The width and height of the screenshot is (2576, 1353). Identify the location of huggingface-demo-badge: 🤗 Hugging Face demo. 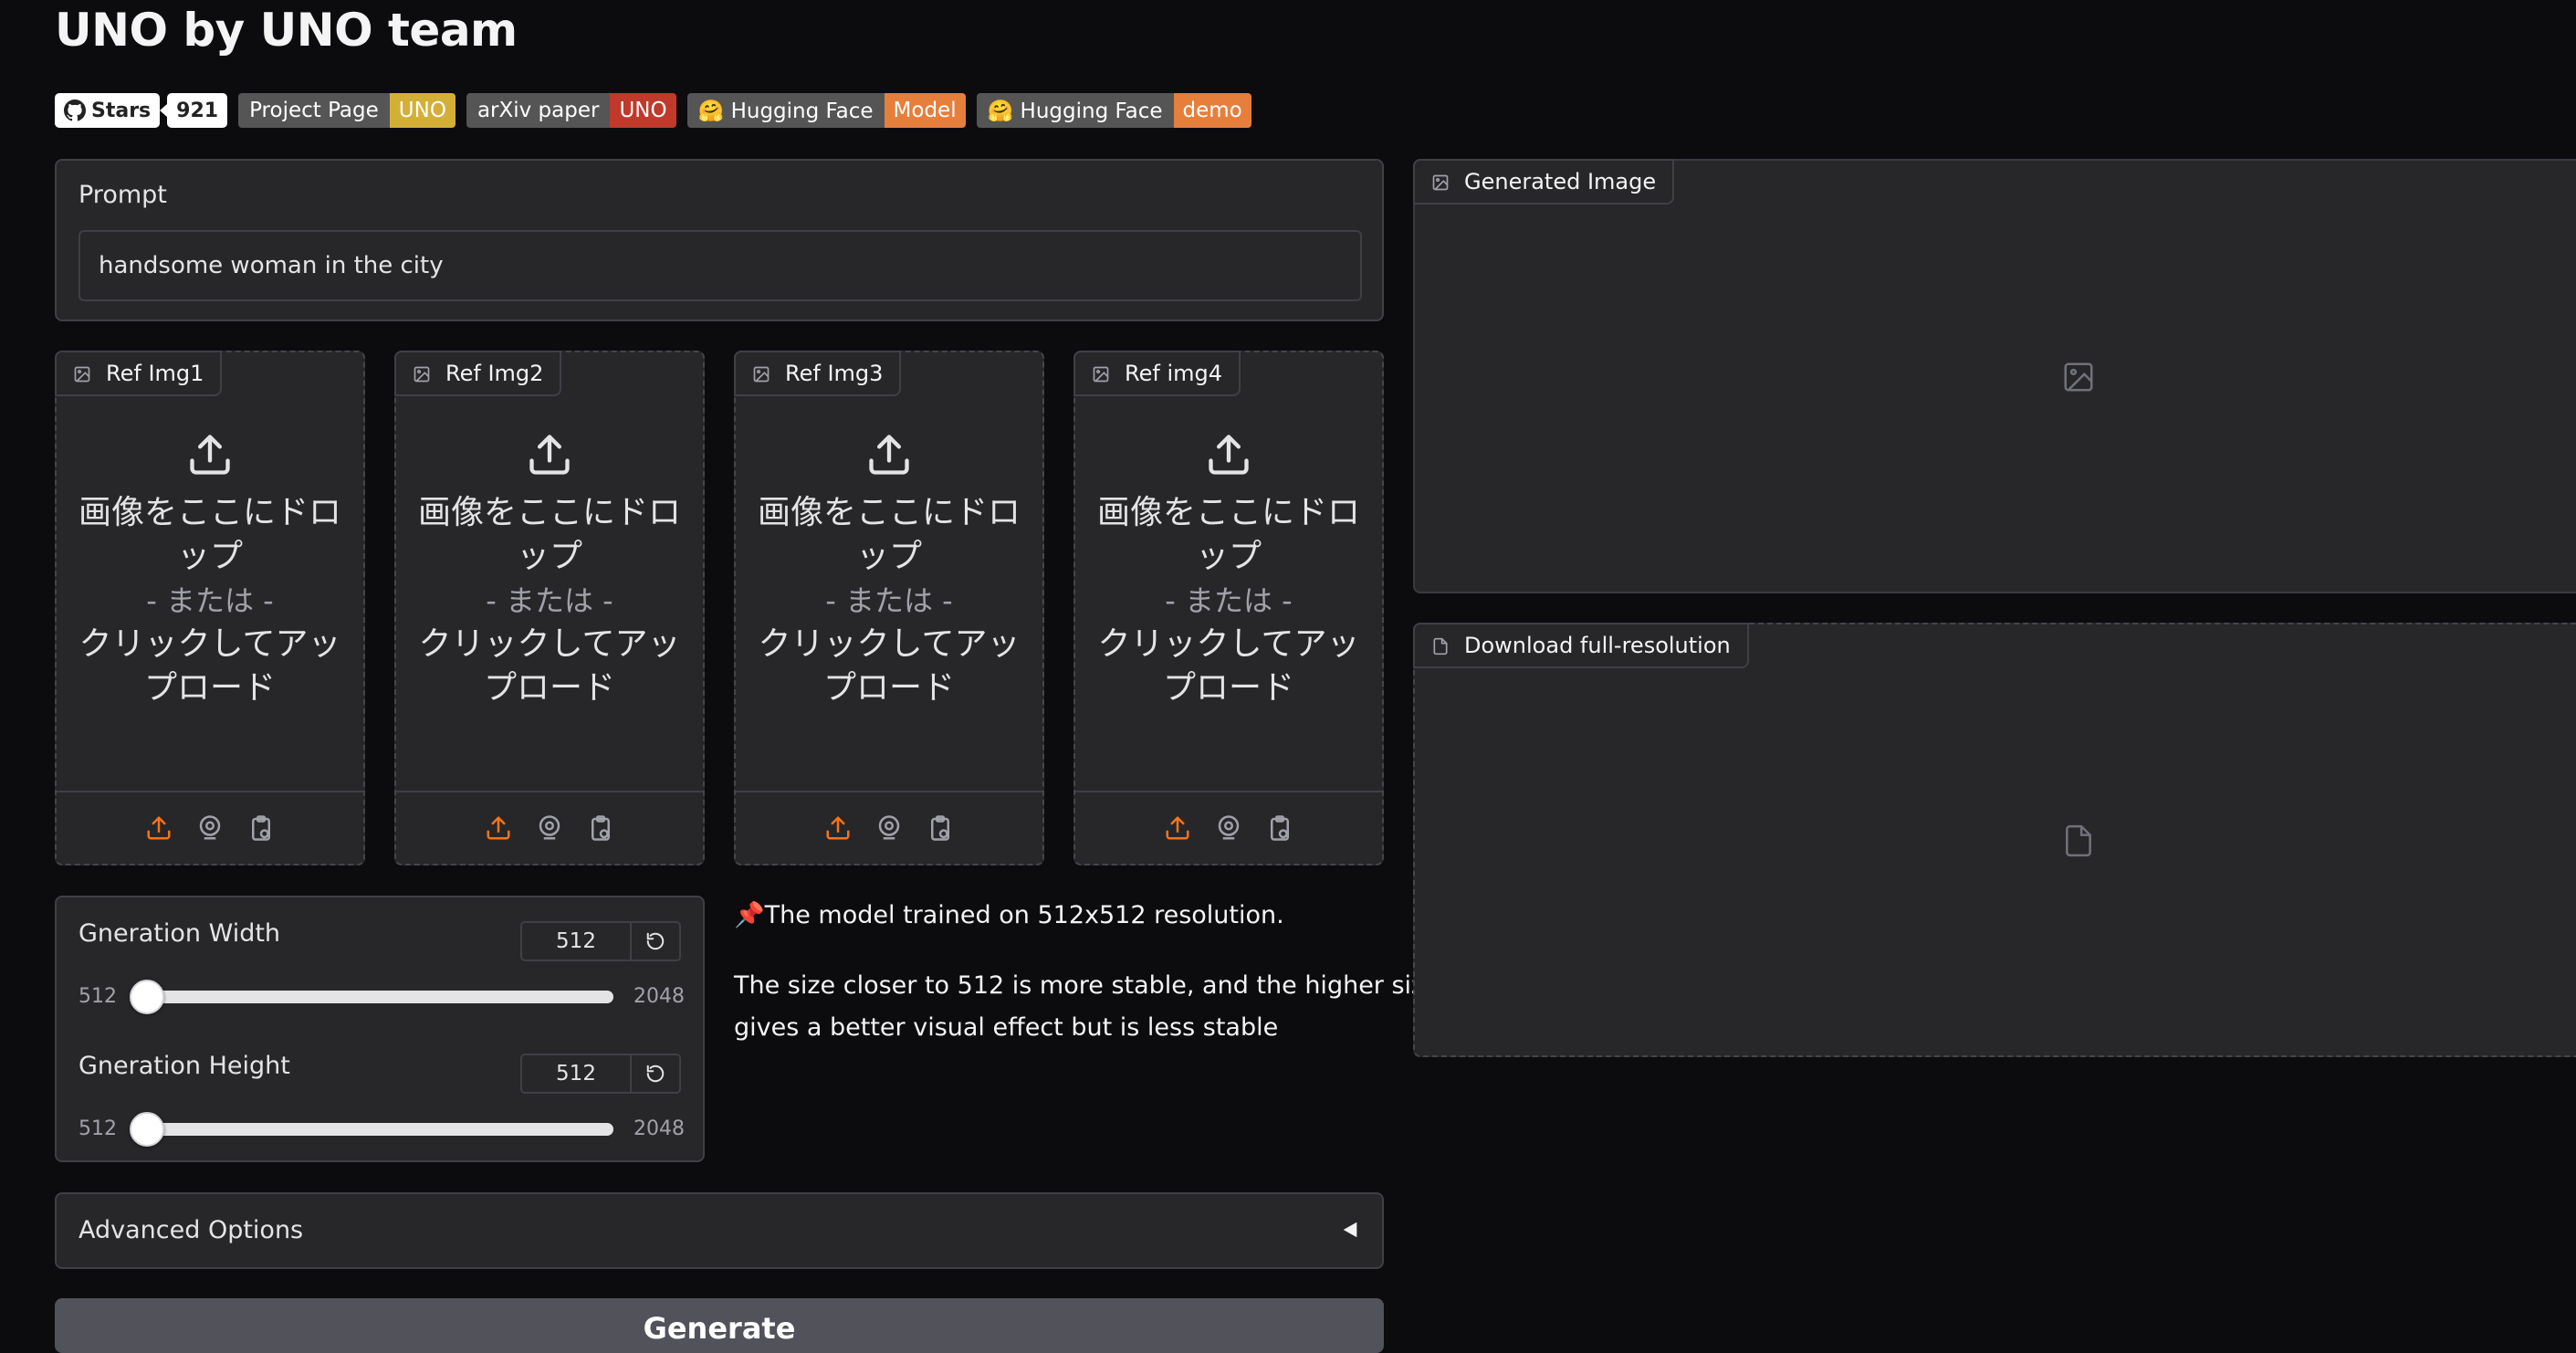
(1113, 111).